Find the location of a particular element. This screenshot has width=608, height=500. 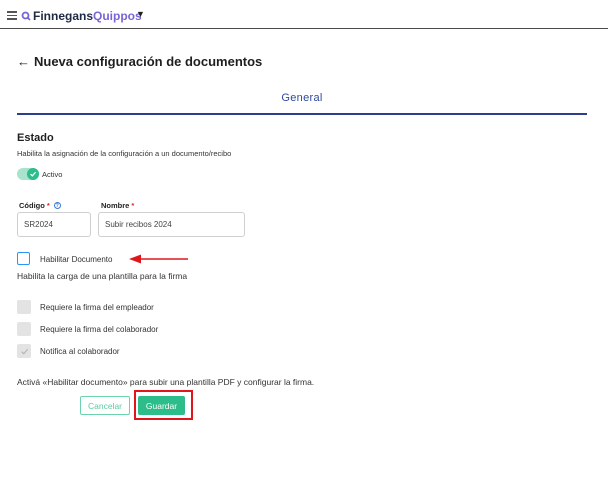

nombre-input: Subir recibos 2024 is located at coordinates (171, 224).